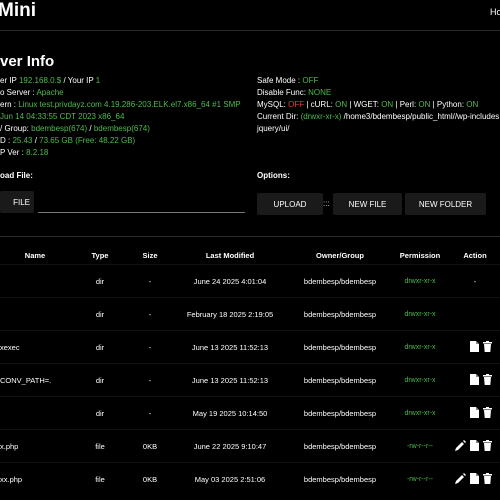 The height and width of the screenshot is (500, 500). I want to click on disable-func-line: Disable Func: NONE, so click(294, 92).